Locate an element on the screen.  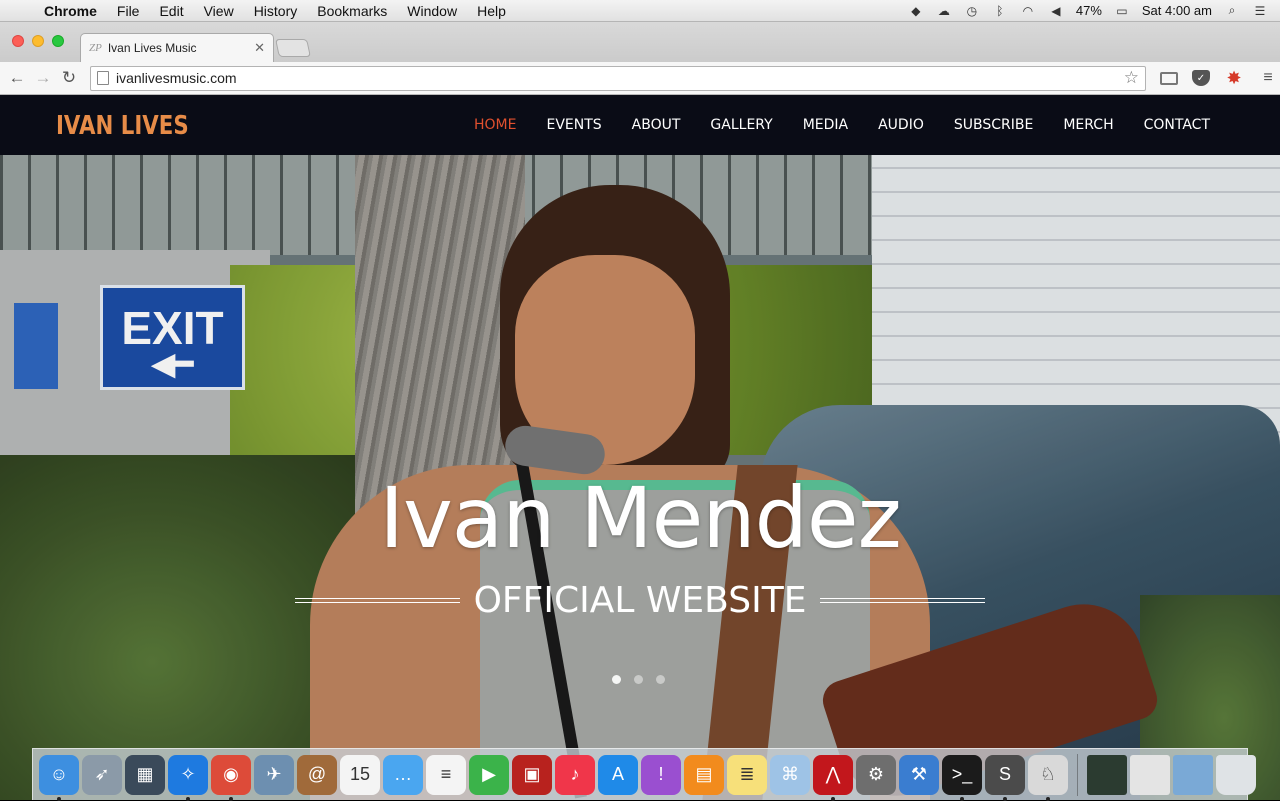
dock-xcode-icon: ⚒ is located at coordinates (919, 774).